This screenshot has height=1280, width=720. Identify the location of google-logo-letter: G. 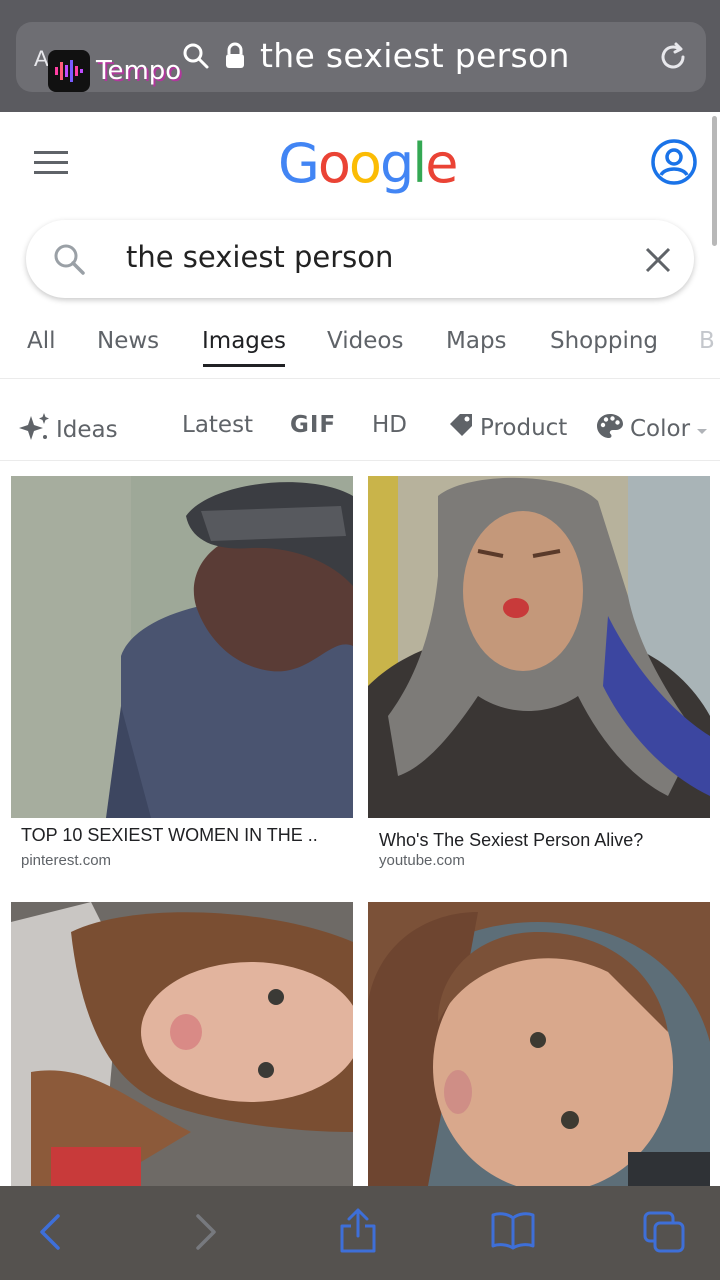
(299, 163).